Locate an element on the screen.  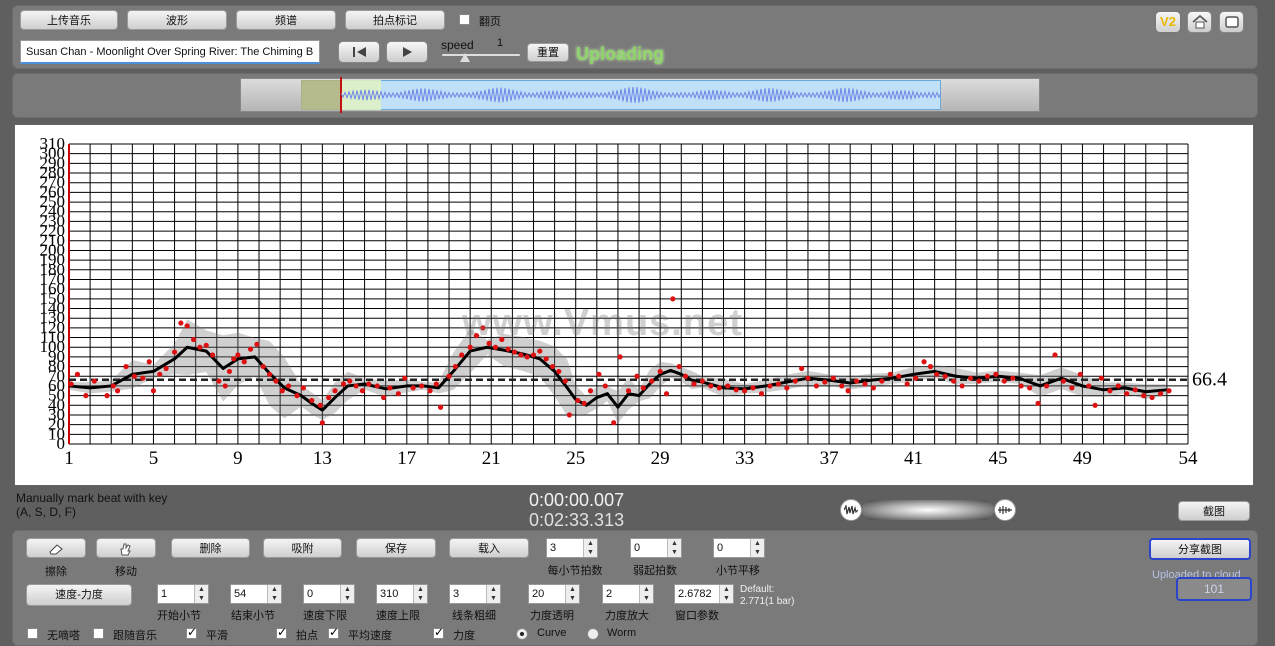
move-button is located at coordinates (126, 548).